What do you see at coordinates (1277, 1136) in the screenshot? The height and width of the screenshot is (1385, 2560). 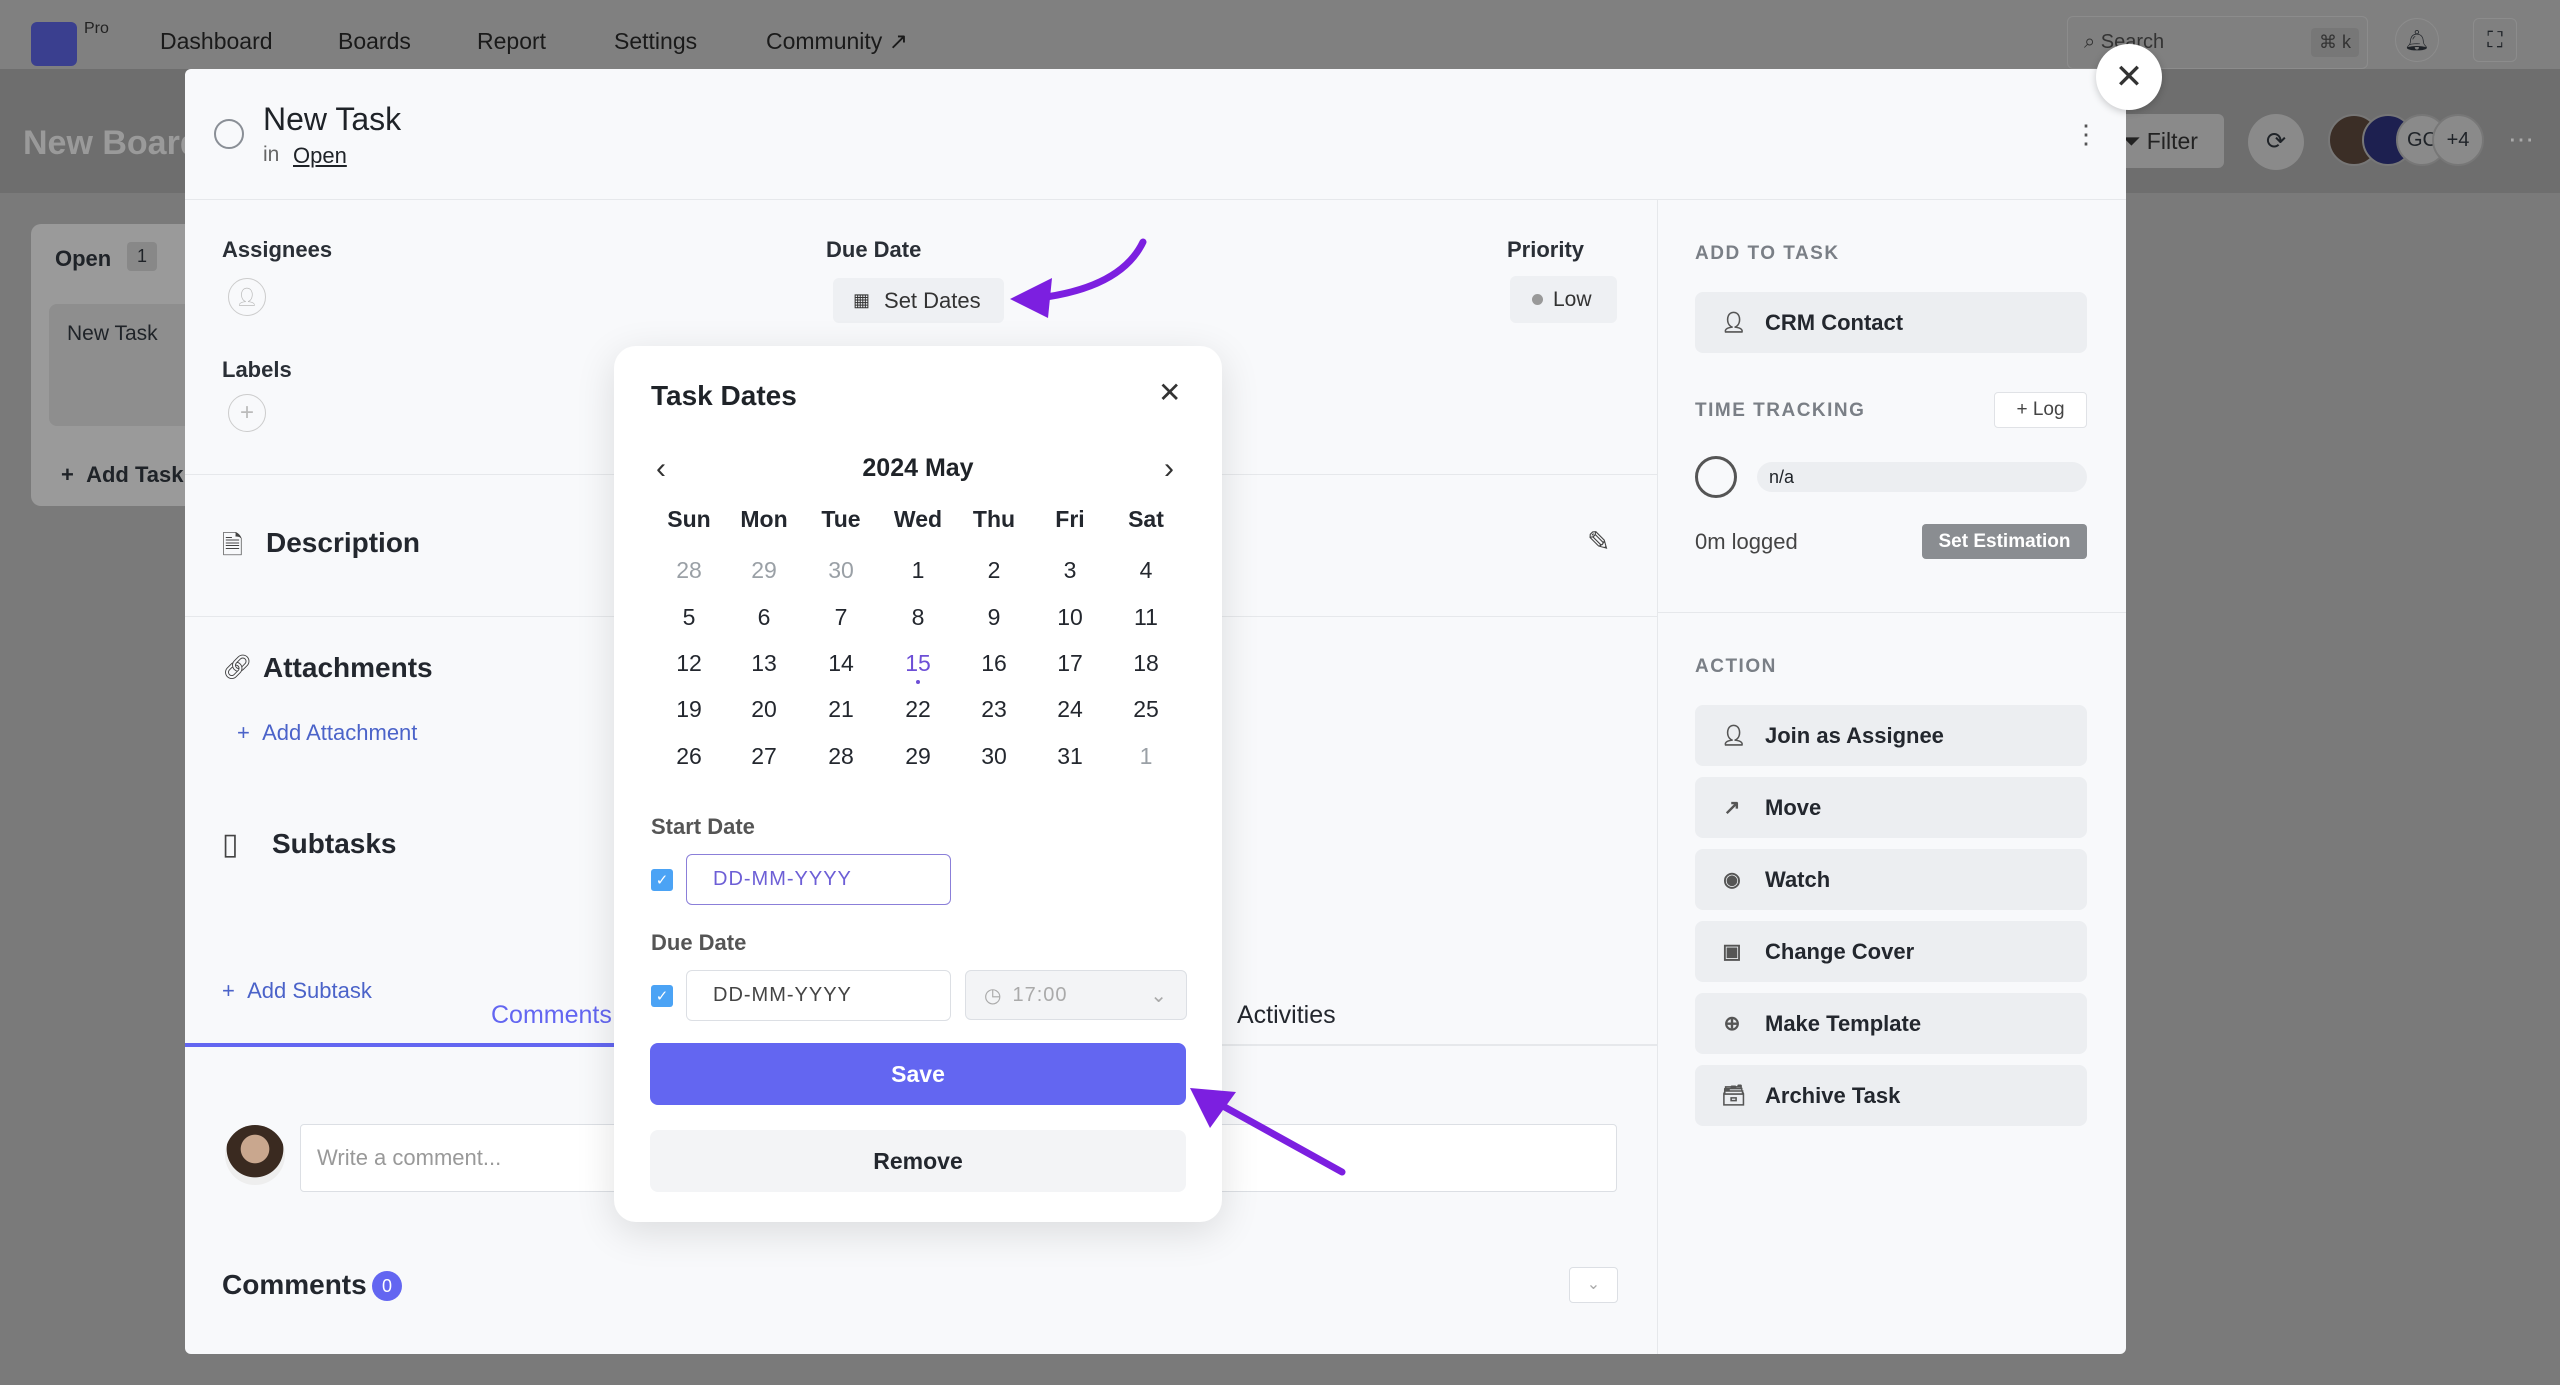 I see `arrow-to-save` at bounding box center [1277, 1136].